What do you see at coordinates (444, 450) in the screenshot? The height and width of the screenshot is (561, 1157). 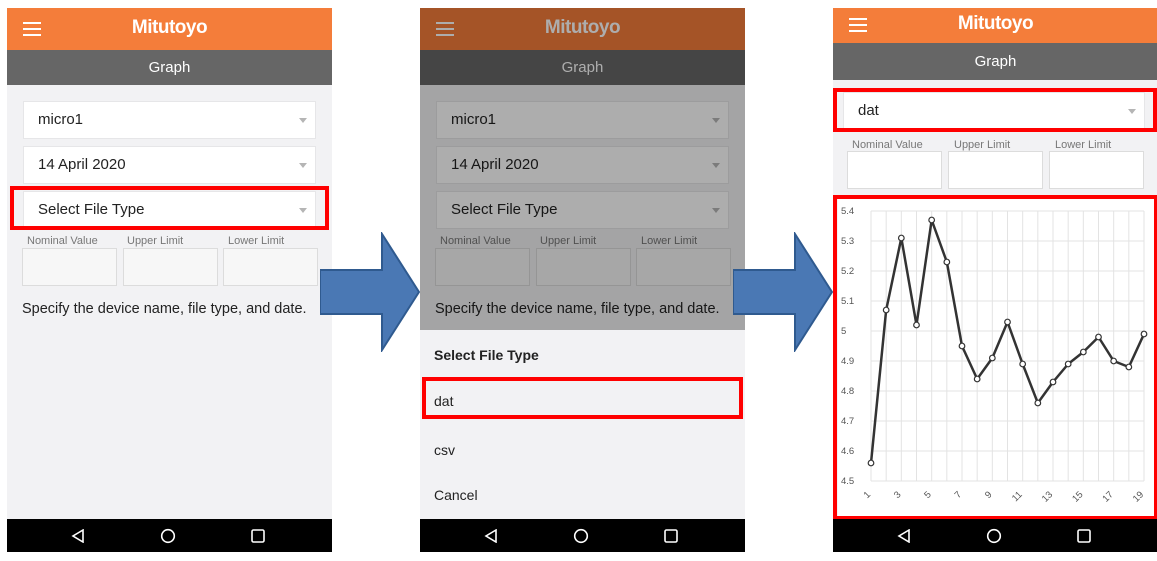 I see `option-csv: csv` at bounding box center [444, 450].